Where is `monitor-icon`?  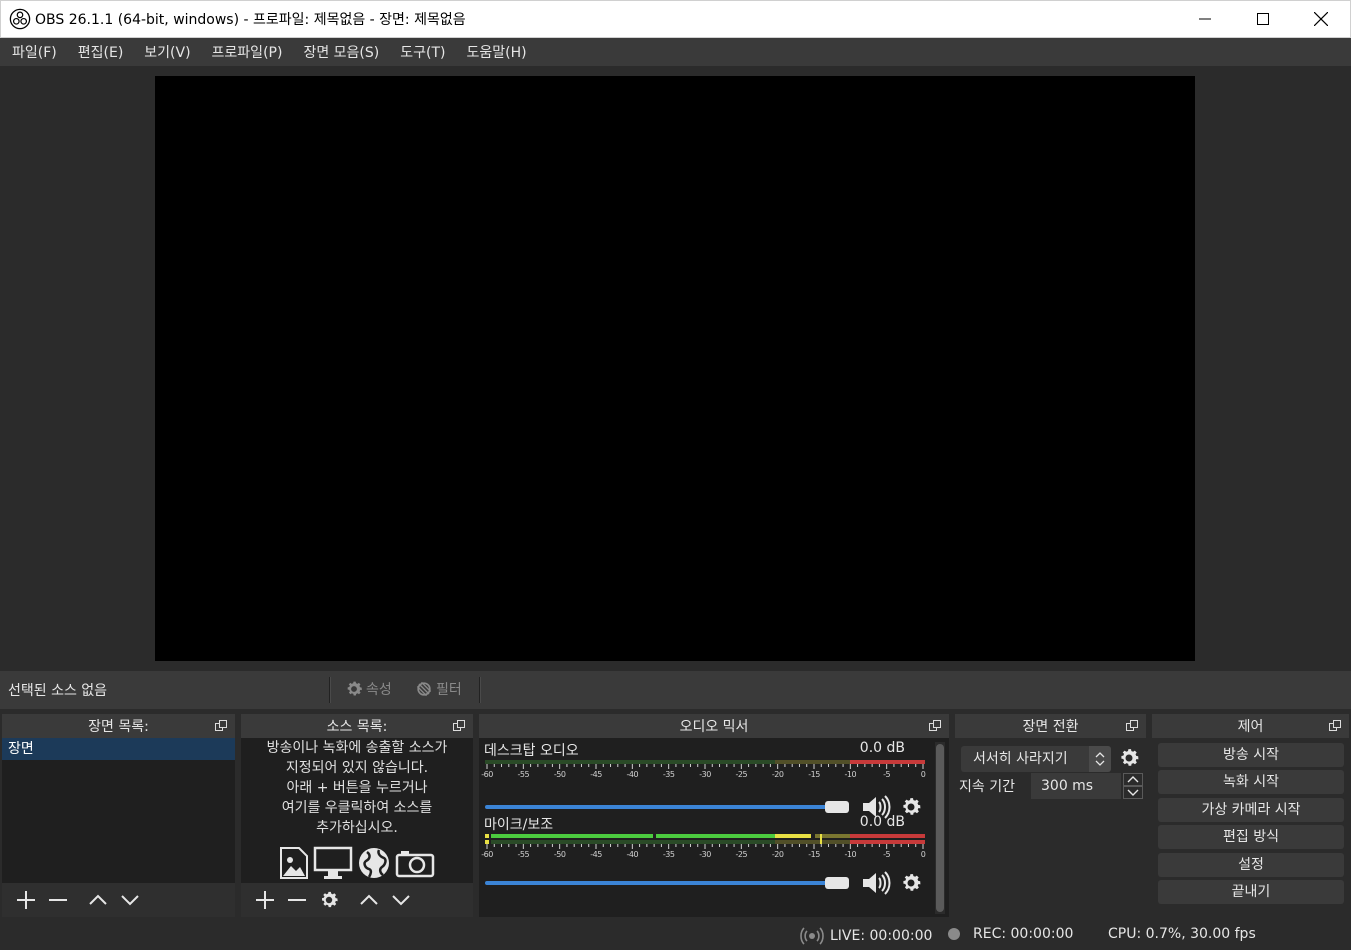
monitor-icon is located at coordinates (333, 862).